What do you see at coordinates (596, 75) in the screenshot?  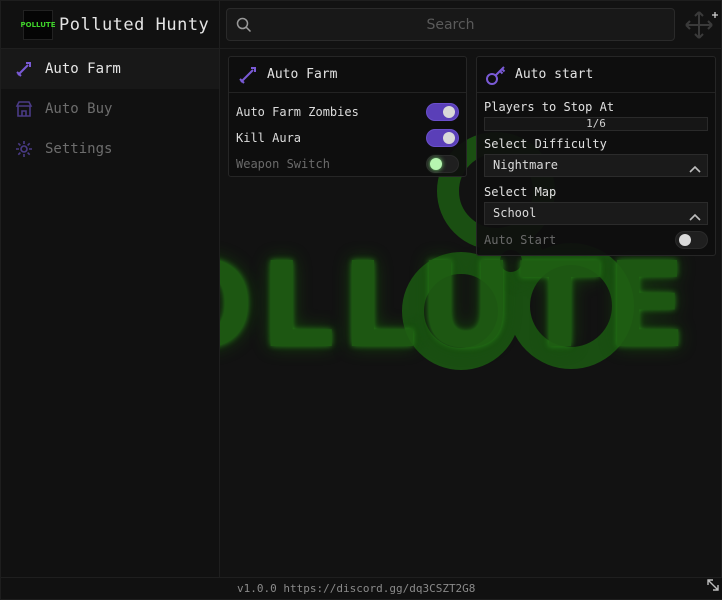 I see `auto-start-header: Auto start` at bounding box center [596, 75].